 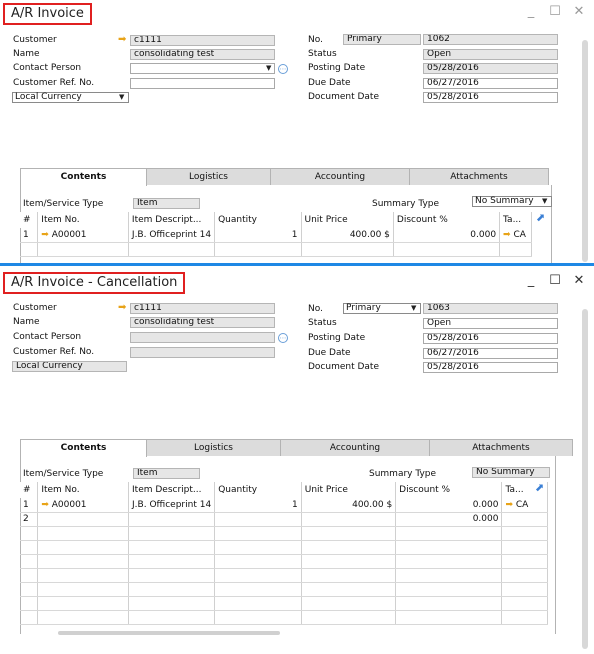 I want to click on contact-person-field, so click(x=202, y=337).